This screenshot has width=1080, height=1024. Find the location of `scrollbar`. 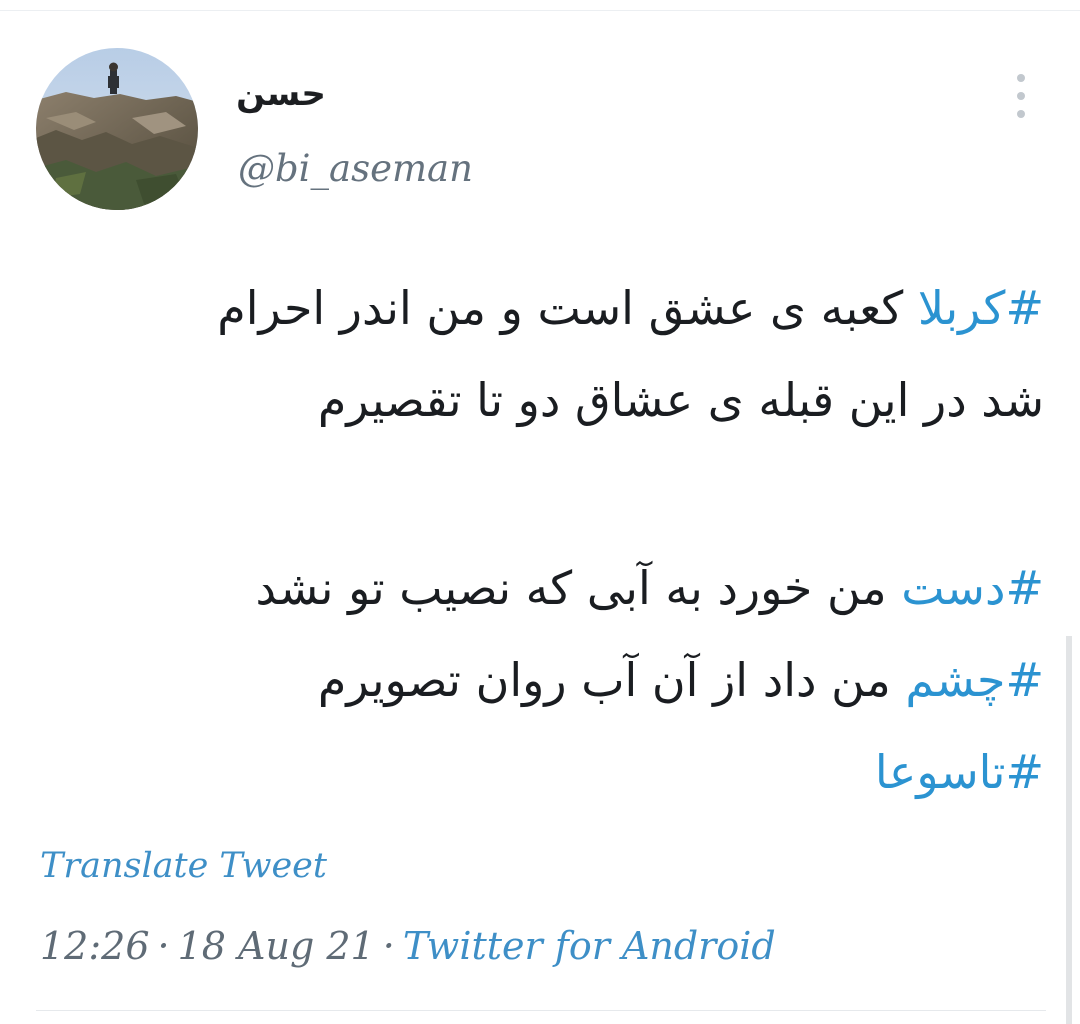

scrollbar is located at coordinates (1069, 830).